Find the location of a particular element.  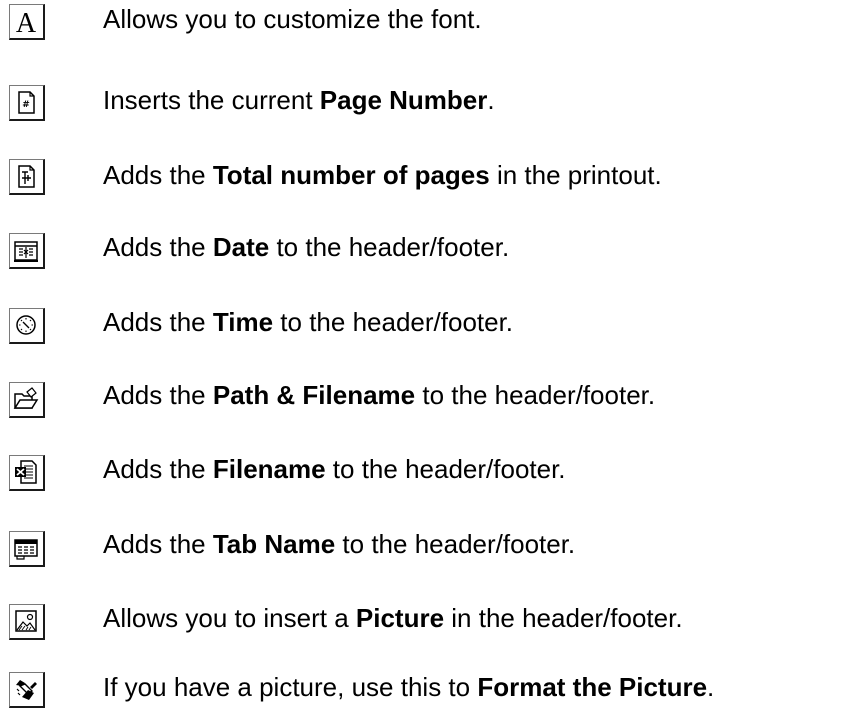

filename-button is located at coordinates (27, 473).